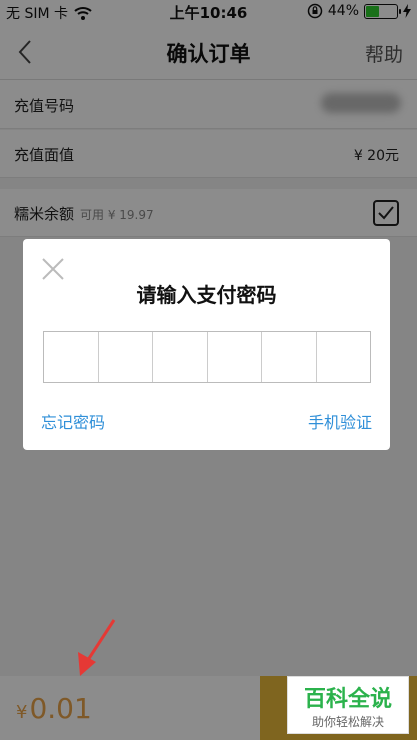 The height and width of the screenshot is (740, 417). I want to click on password-input, so click(207, 357).